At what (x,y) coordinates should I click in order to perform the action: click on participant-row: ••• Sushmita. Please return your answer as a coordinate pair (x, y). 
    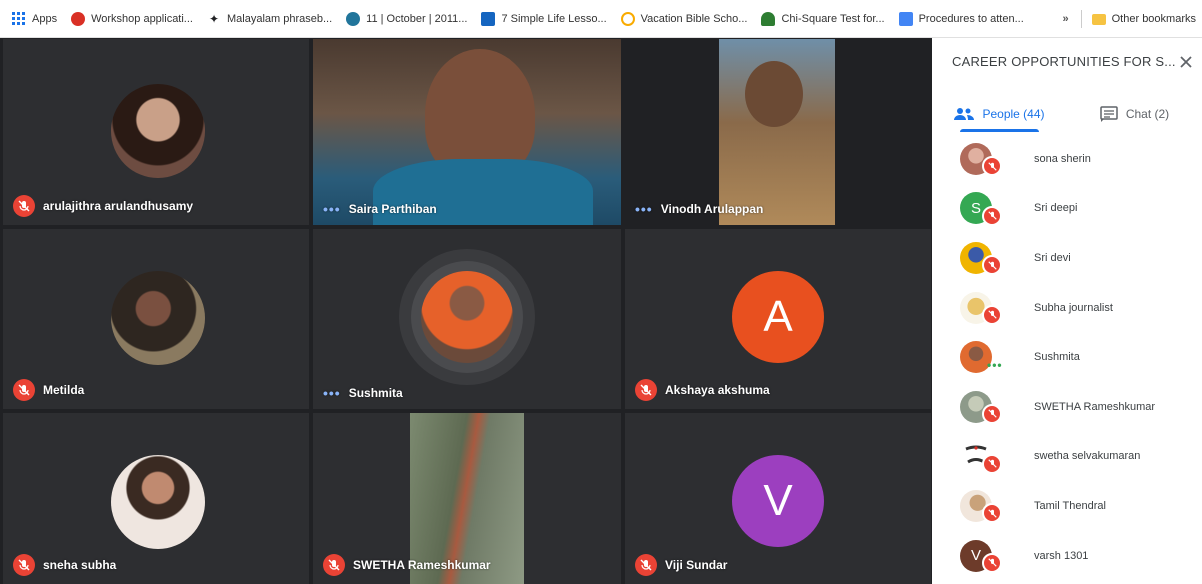
    Looking at the image, I should click on (1067, 357).